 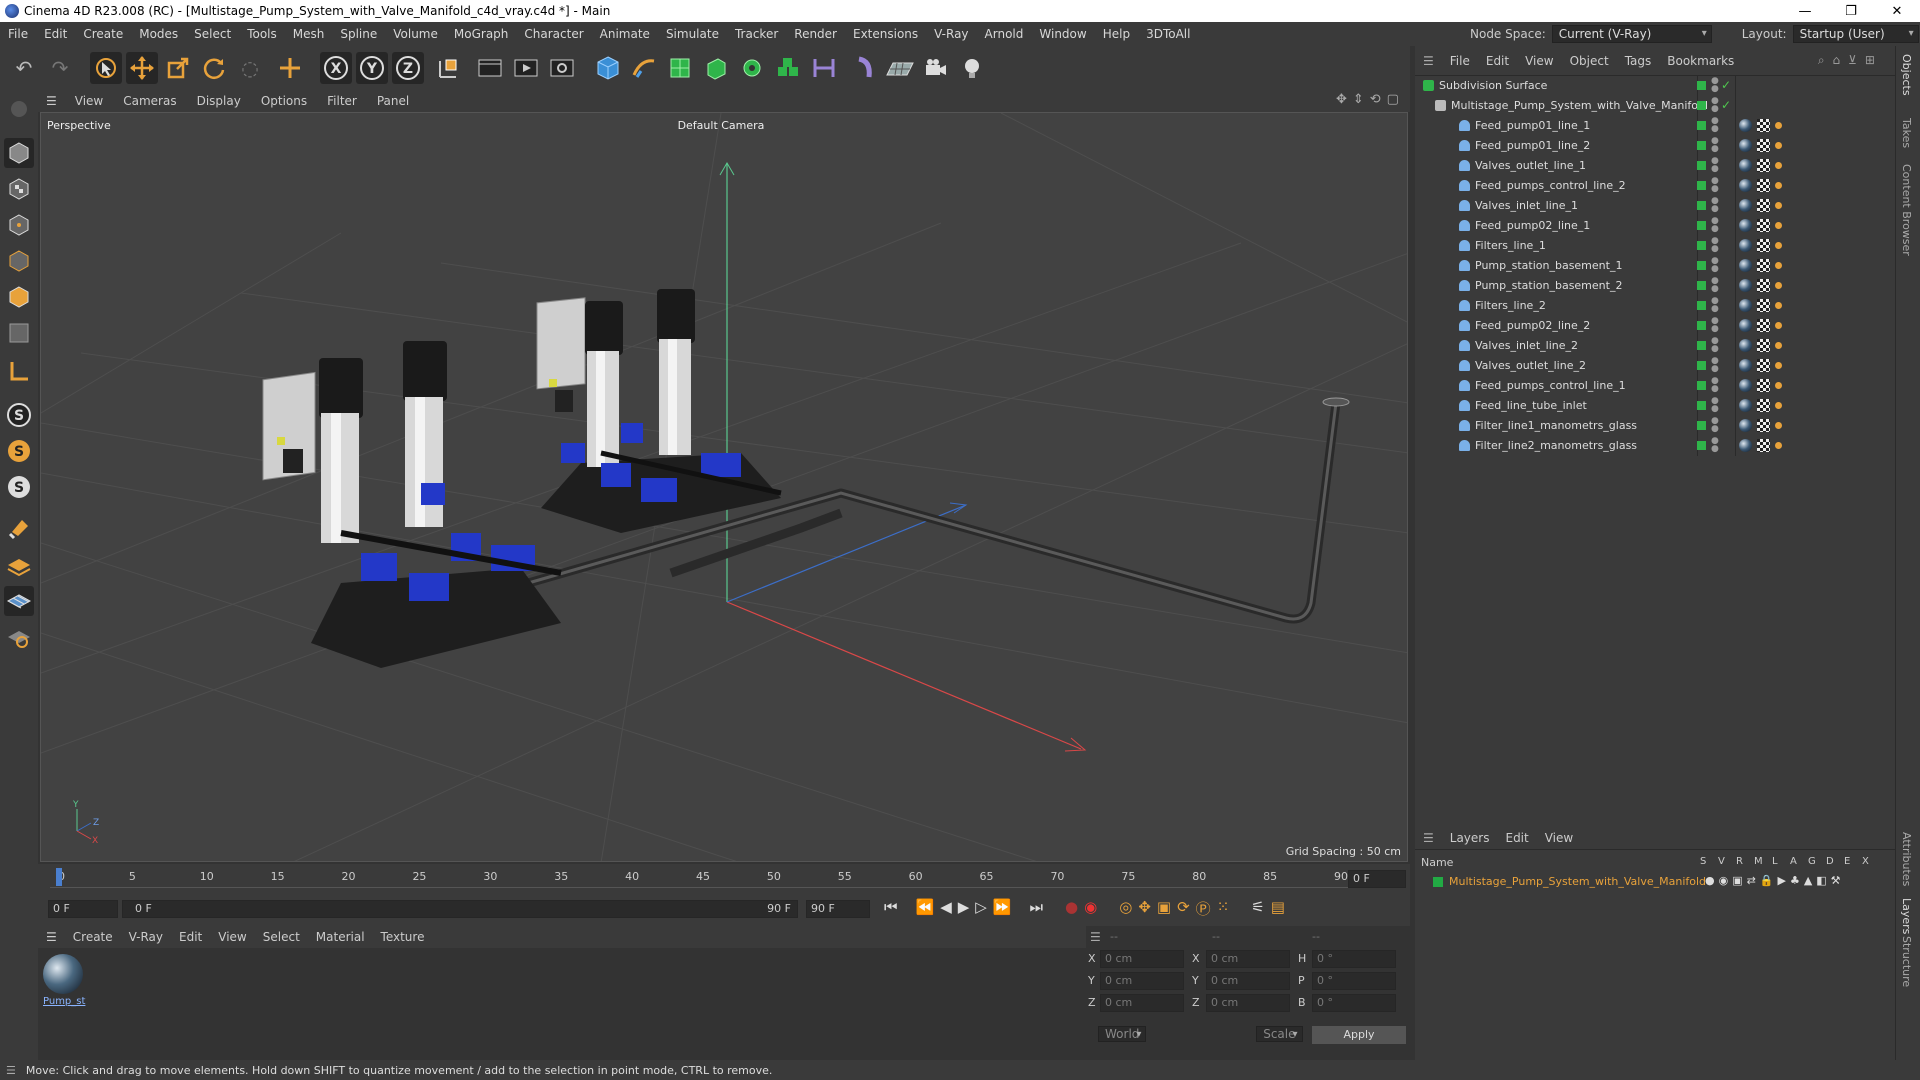 I want to click on layer-column-header: E, so click(x=1847, y=861).